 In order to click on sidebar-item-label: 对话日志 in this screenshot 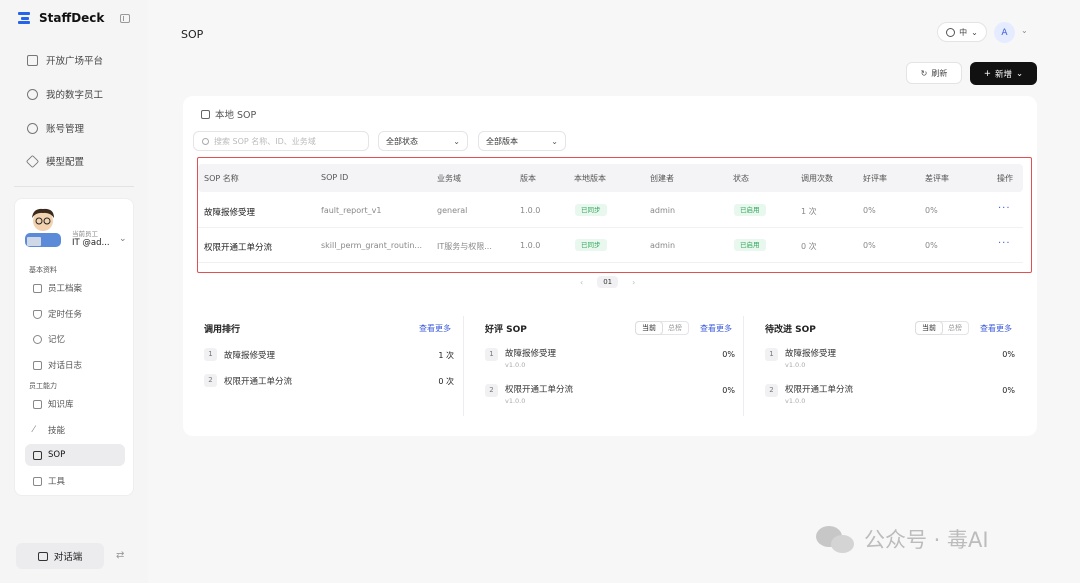, I will do `click(65, 366)`.